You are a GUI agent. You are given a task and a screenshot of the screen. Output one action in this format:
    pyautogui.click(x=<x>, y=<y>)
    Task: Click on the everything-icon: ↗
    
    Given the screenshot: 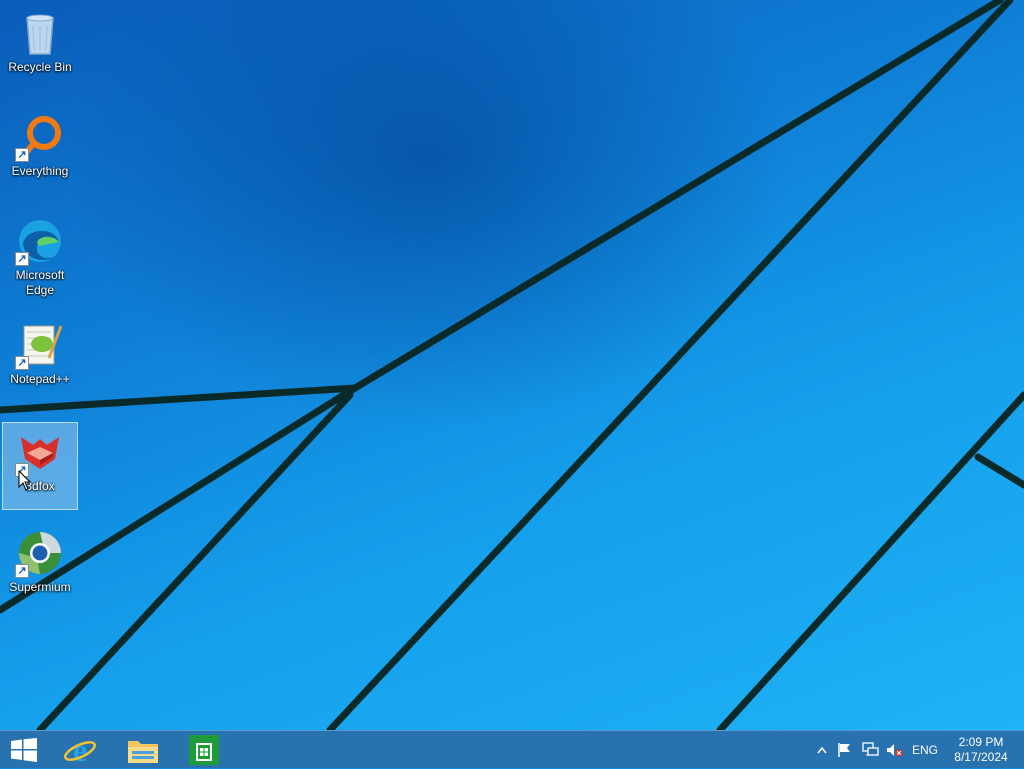 What is the action you would take?
    pyautogui.click(x=40, y=137)
    